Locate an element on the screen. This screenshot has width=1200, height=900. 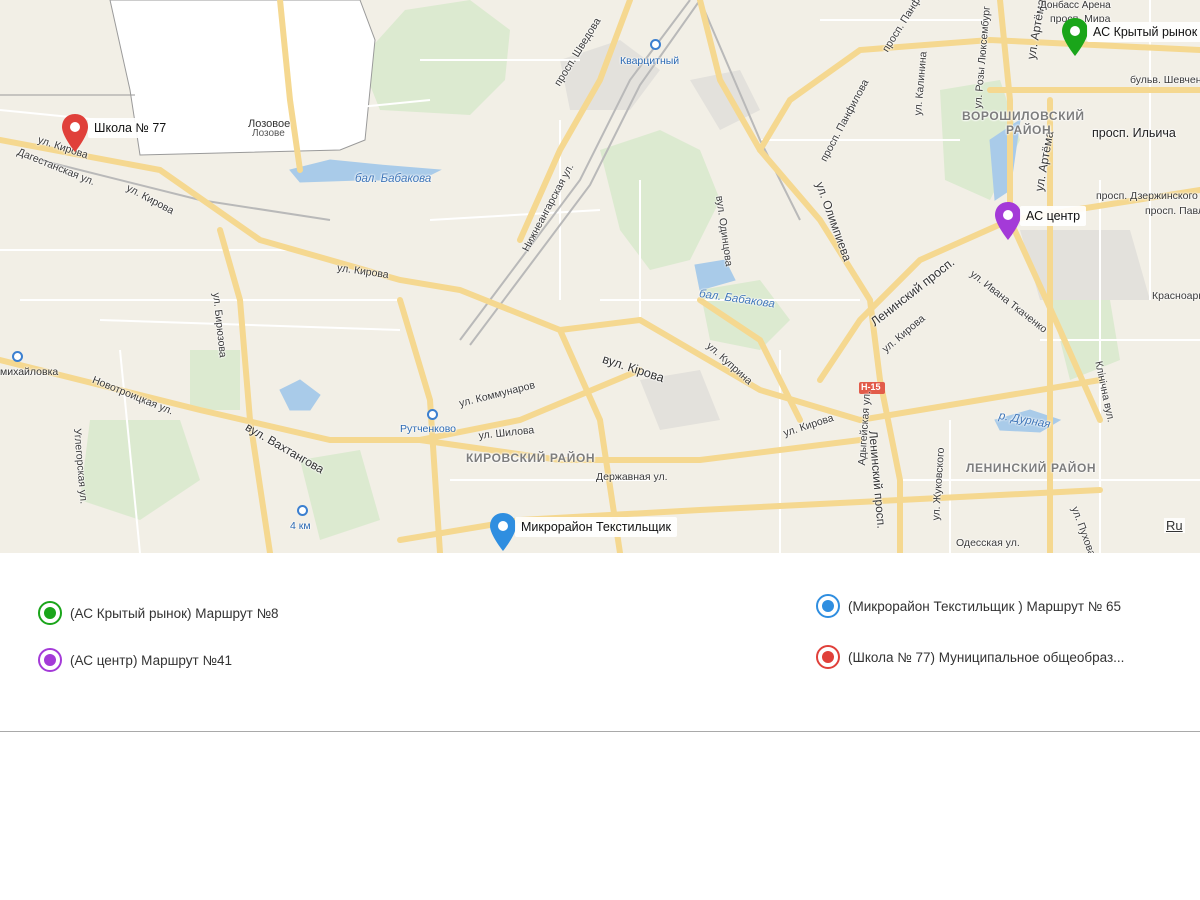
map-pin-blue-icon is located at coordinates (503, 533).